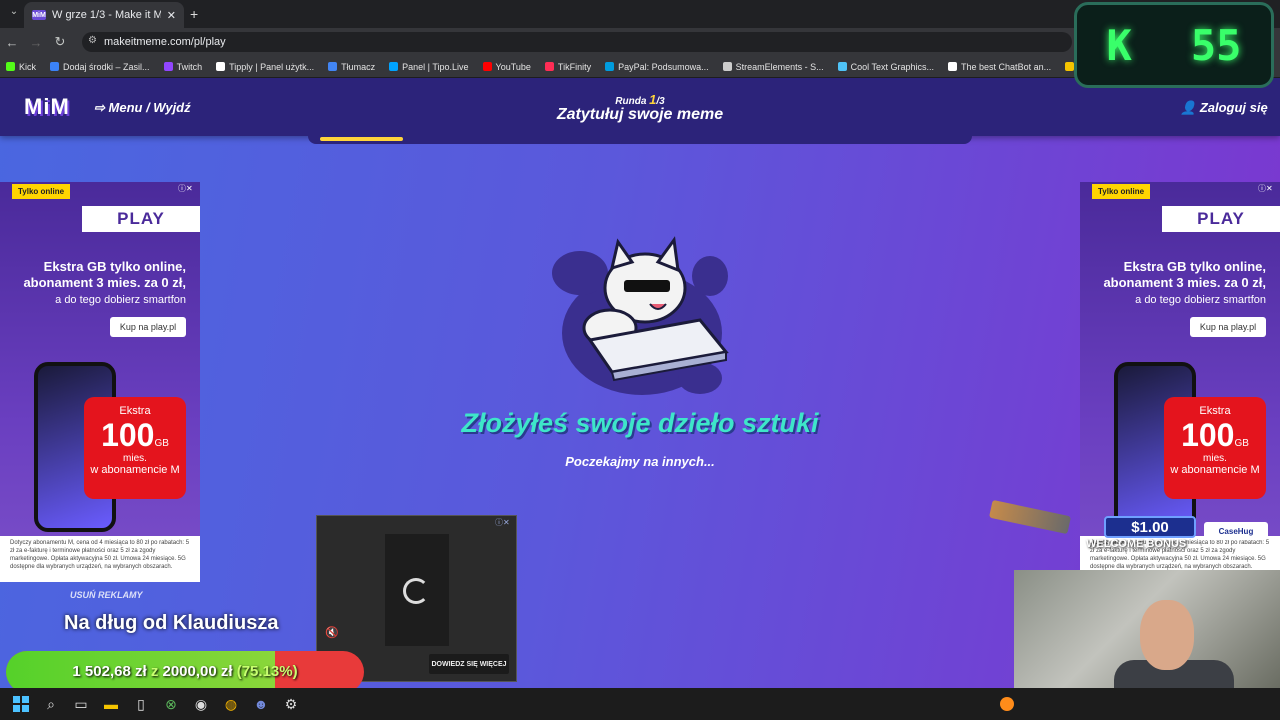  Describe the element at coordinates (194, 14) in the screenshot. I see `new-tab-icon: +` at that location.